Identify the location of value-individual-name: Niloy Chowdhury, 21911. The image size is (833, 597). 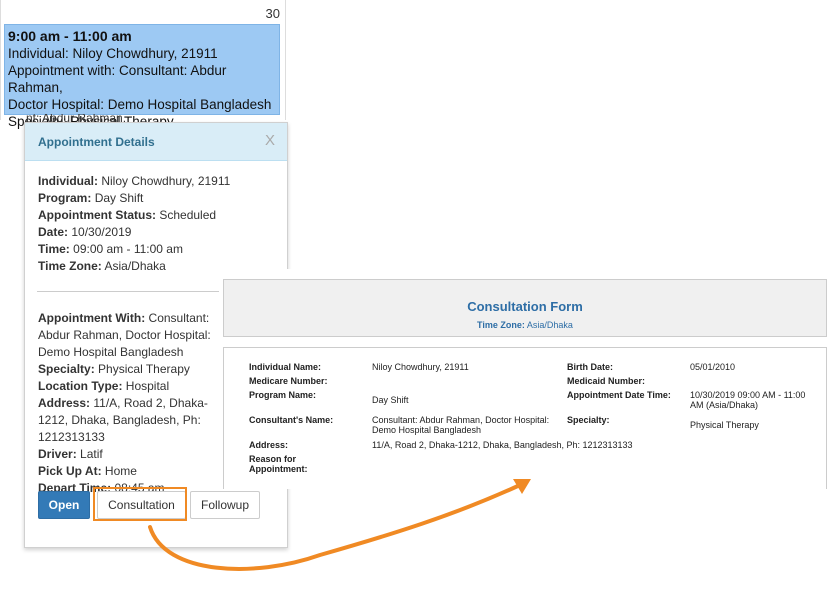
(420, 367).